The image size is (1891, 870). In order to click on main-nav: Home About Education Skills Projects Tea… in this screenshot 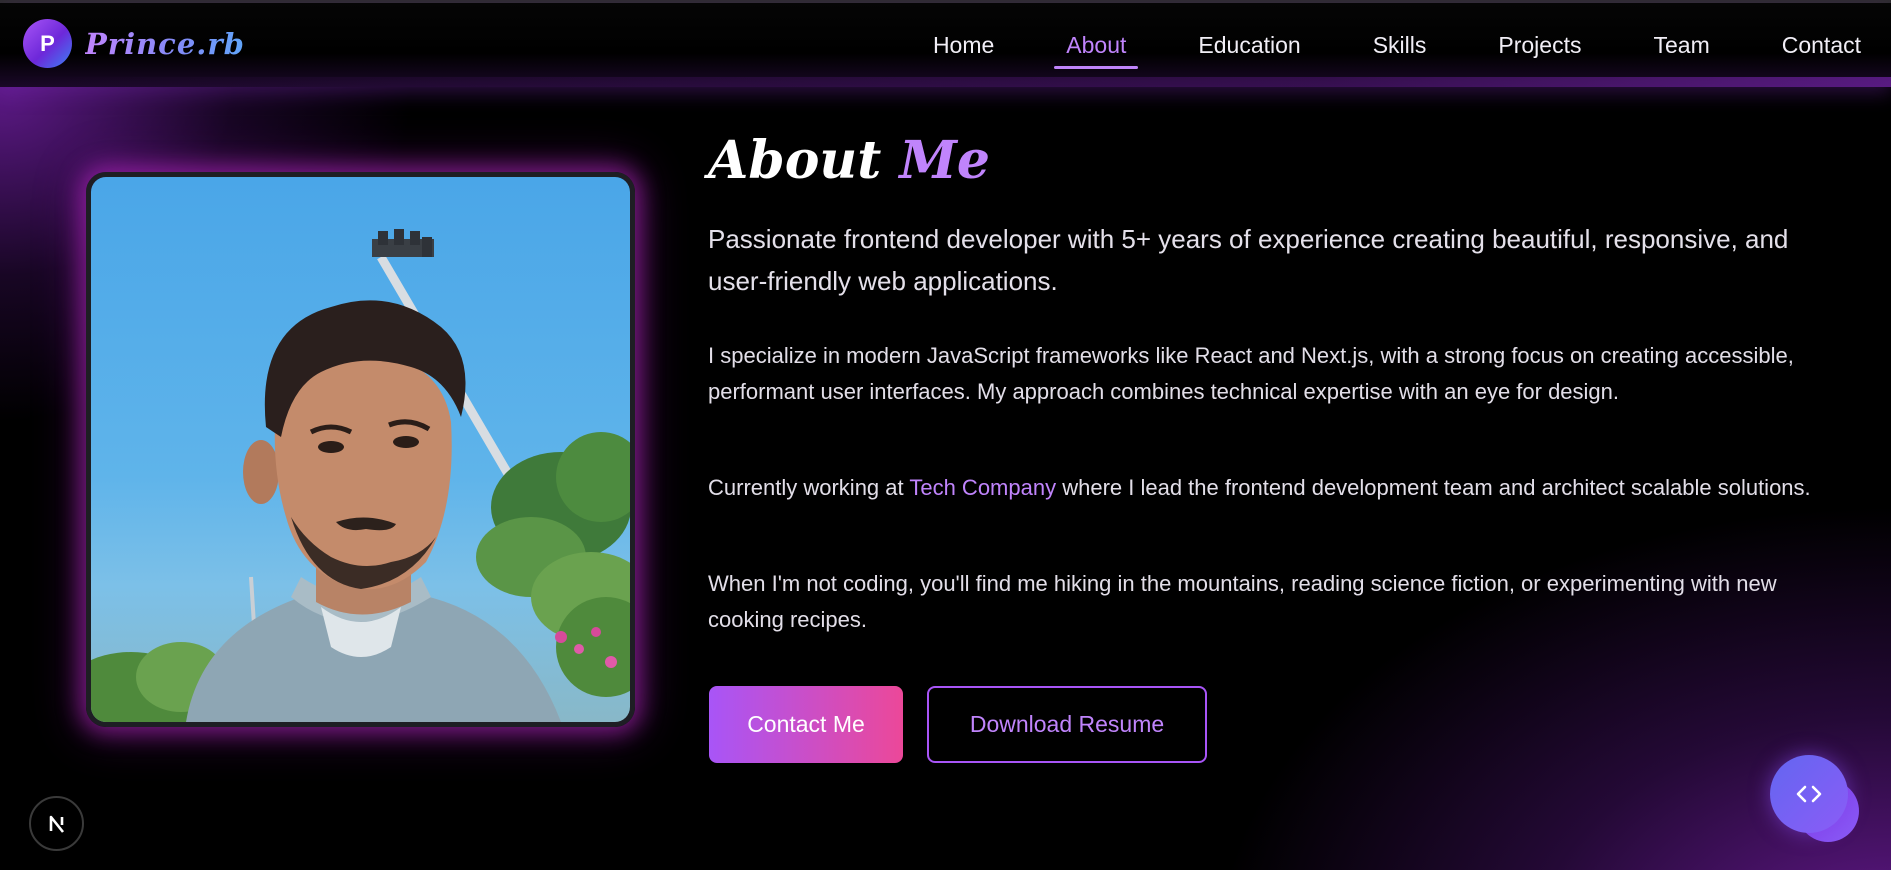, I will do `click(1361, 50)`.